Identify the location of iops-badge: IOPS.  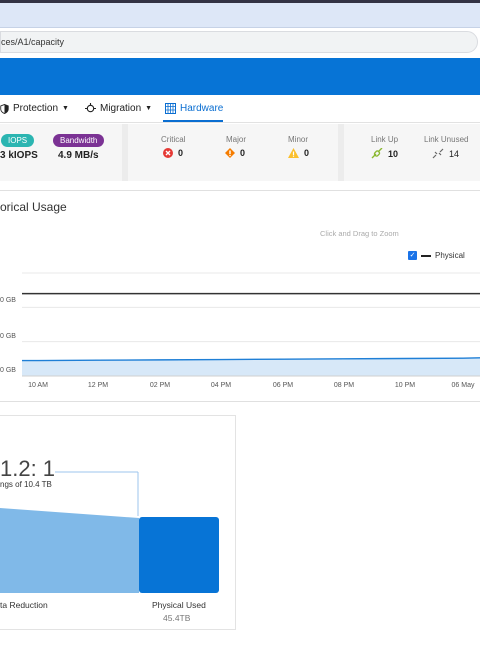
(18, 140).